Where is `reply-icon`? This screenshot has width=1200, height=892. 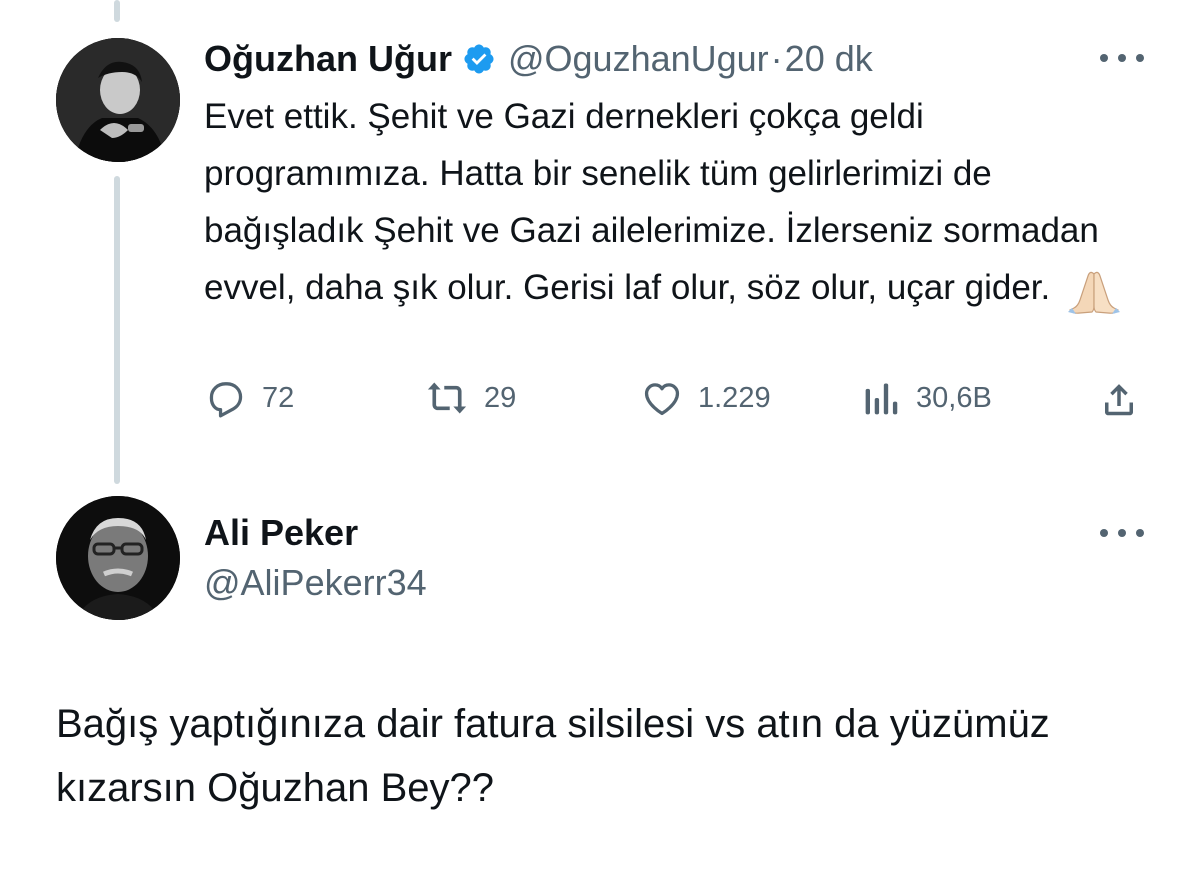
reply-icon is located at coordinates (226, 398).